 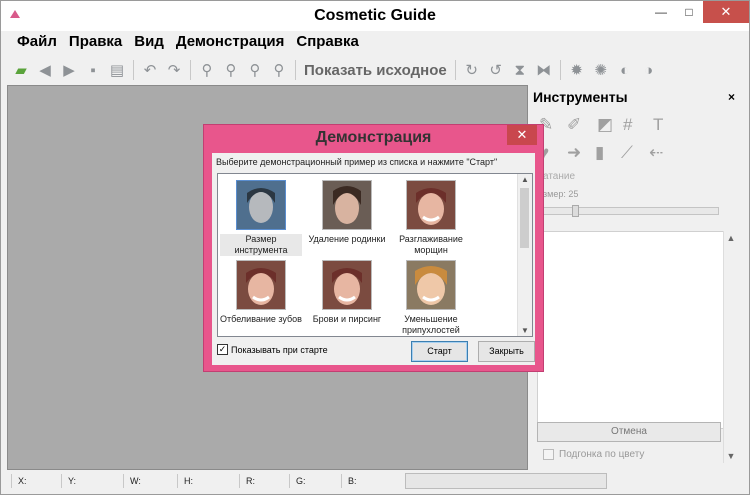 I want to click on zoom-fit-icon: ⚲, so click(x=255, y=70).